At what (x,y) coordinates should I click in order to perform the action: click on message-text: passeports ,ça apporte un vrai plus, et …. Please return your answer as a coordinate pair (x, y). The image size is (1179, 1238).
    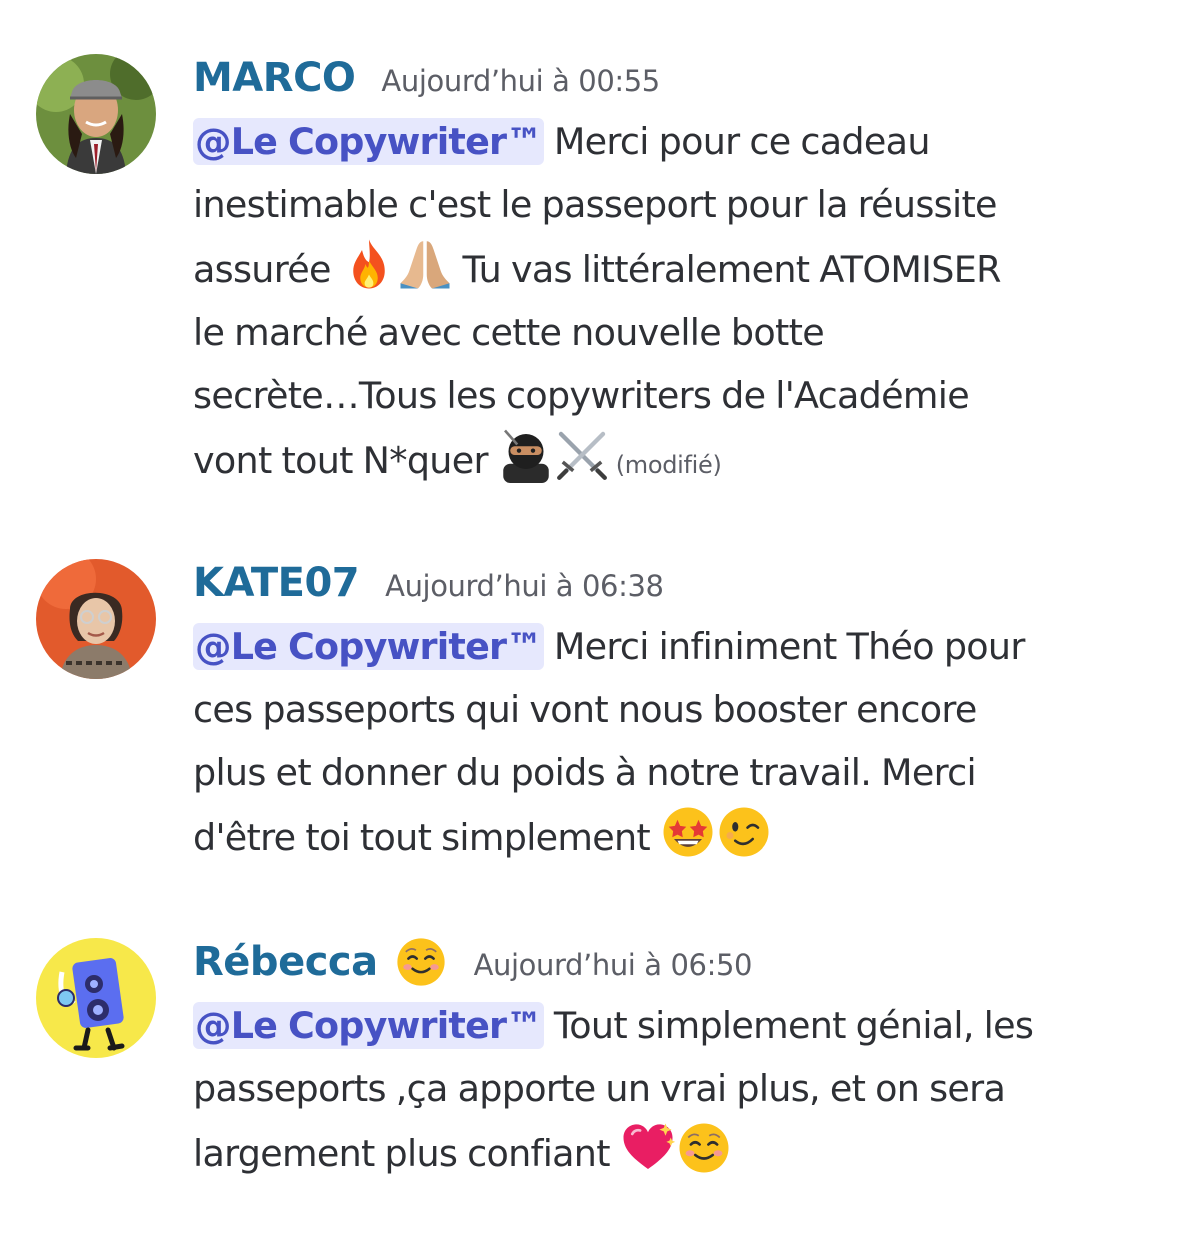
    Looking at the image, I should click on (599, 1088).